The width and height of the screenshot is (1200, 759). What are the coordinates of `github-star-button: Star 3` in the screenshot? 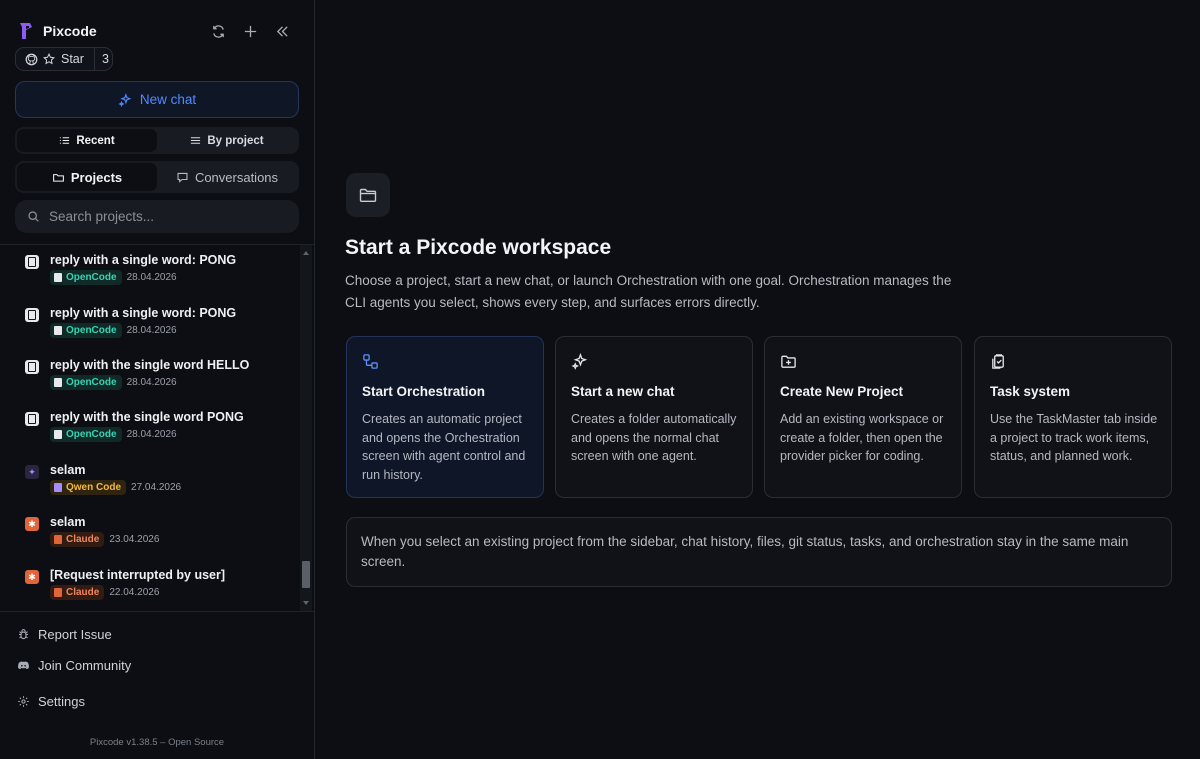 It's located at (64, 59).